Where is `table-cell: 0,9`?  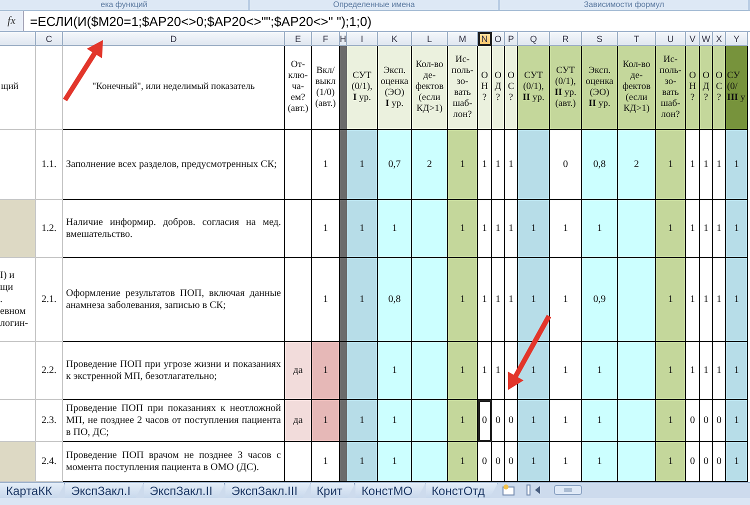
table-cell: 0,9 is located at coordinates (600, 300).